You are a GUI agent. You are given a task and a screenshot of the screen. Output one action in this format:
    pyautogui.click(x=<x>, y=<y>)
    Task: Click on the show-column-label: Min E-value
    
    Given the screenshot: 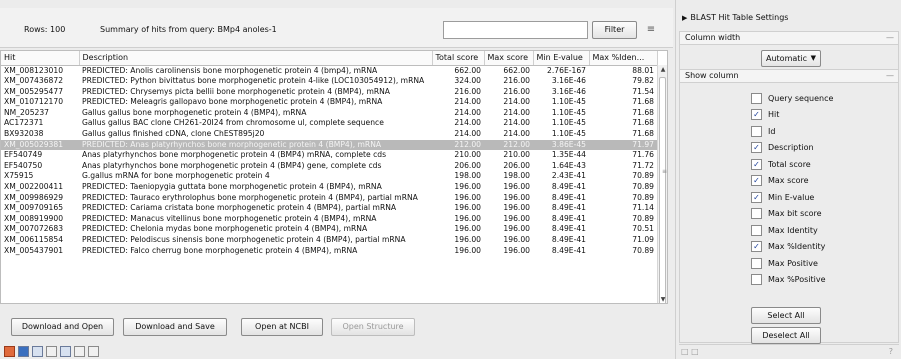 What is the action you would take?
    pyautogui.click(x=791, y=197)
    